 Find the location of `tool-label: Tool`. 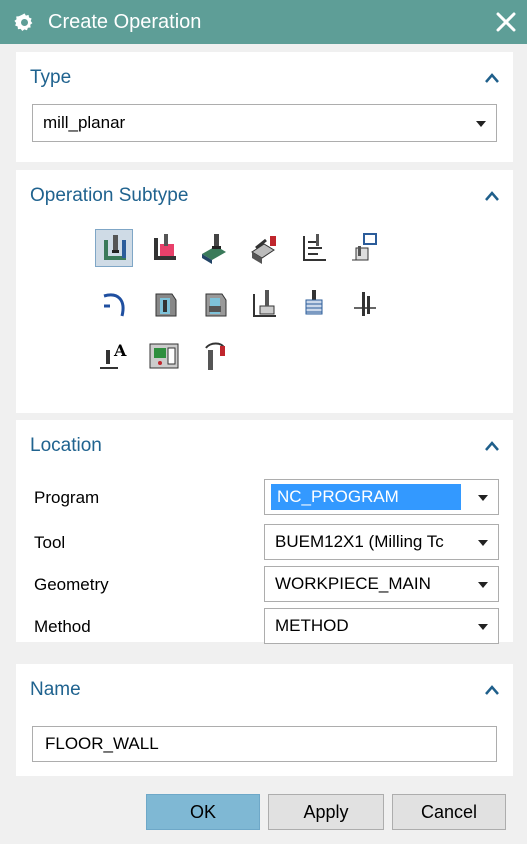

tool-label: Tool is located at coordinates (50, 542).